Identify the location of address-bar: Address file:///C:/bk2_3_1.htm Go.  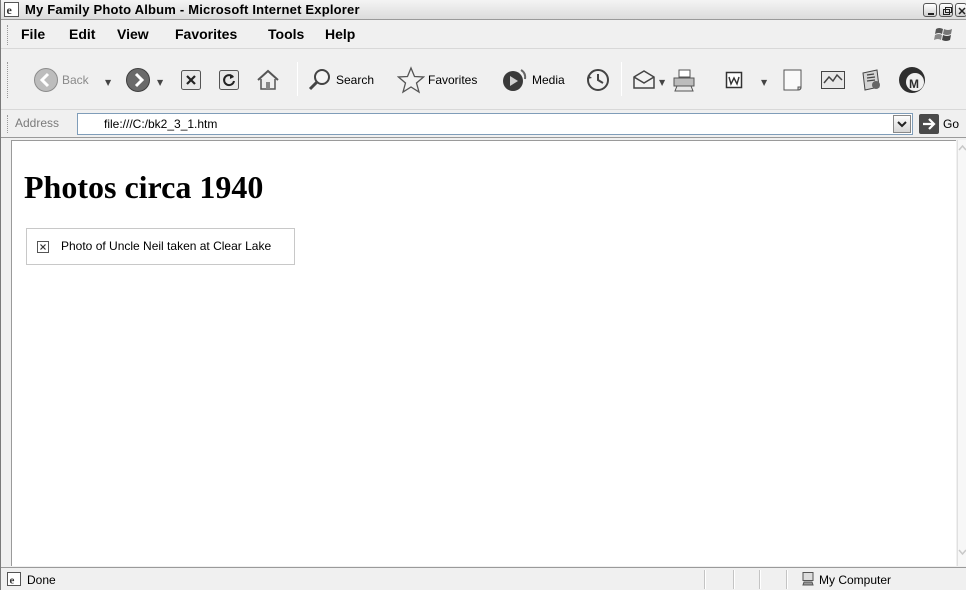
(483, 124).